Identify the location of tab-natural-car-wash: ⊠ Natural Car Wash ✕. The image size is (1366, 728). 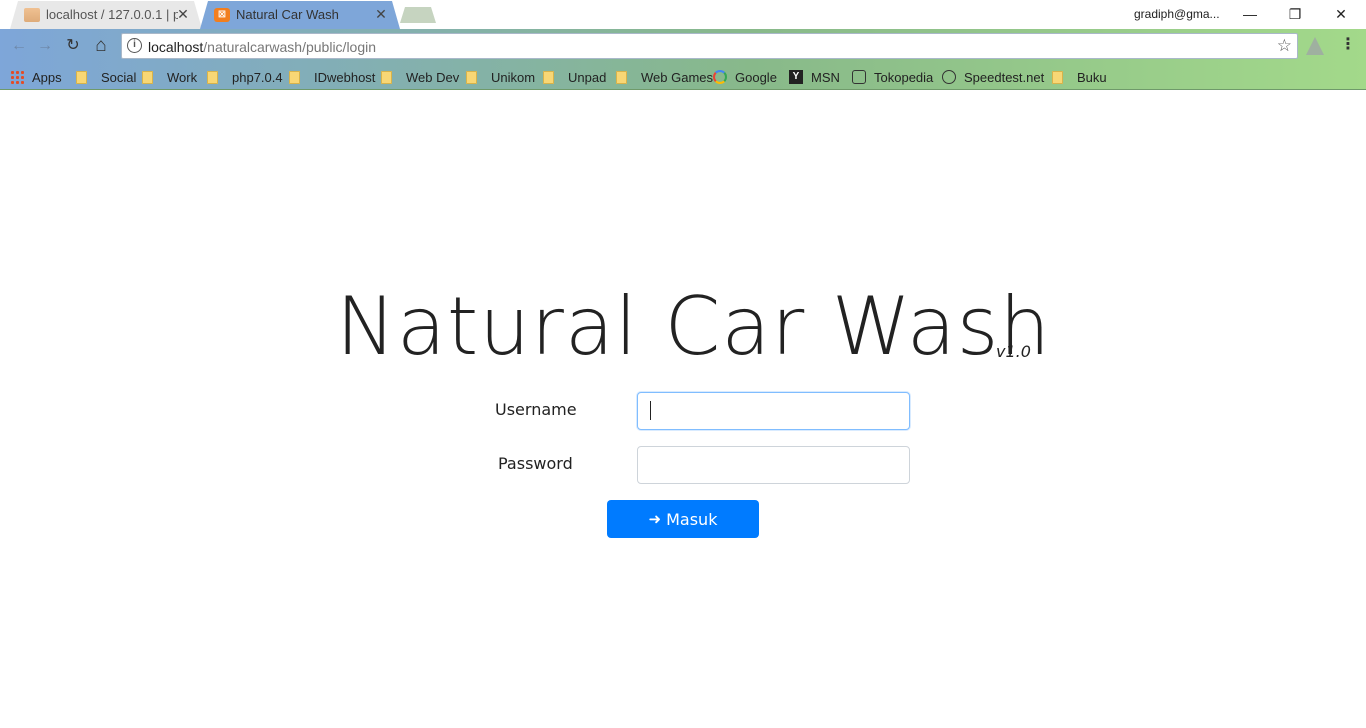
(300, 15).